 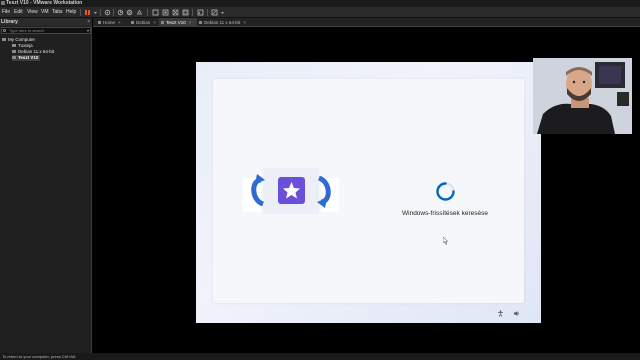 I want to click on tree-item-label: My Computer, so click(x=22, y=39).